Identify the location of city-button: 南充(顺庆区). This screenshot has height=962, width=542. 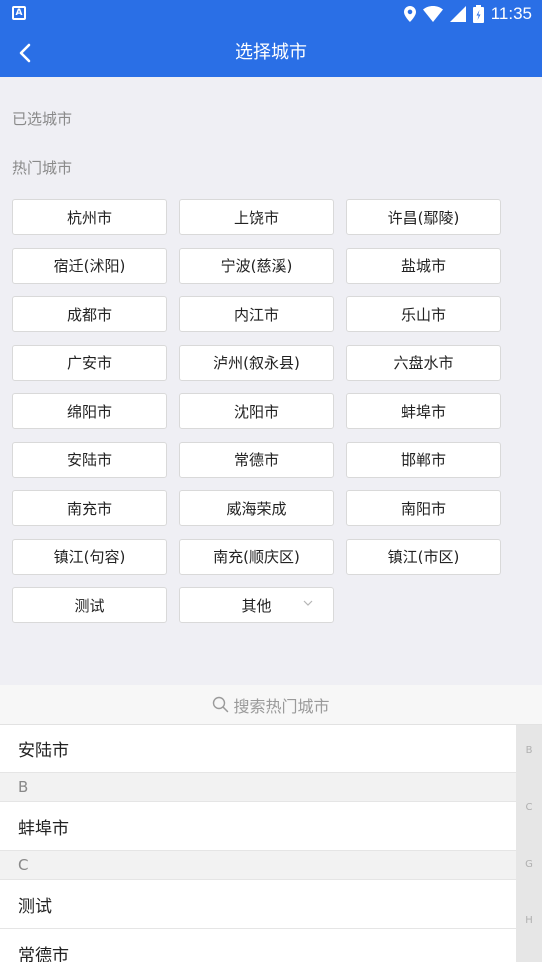
(256, 556).